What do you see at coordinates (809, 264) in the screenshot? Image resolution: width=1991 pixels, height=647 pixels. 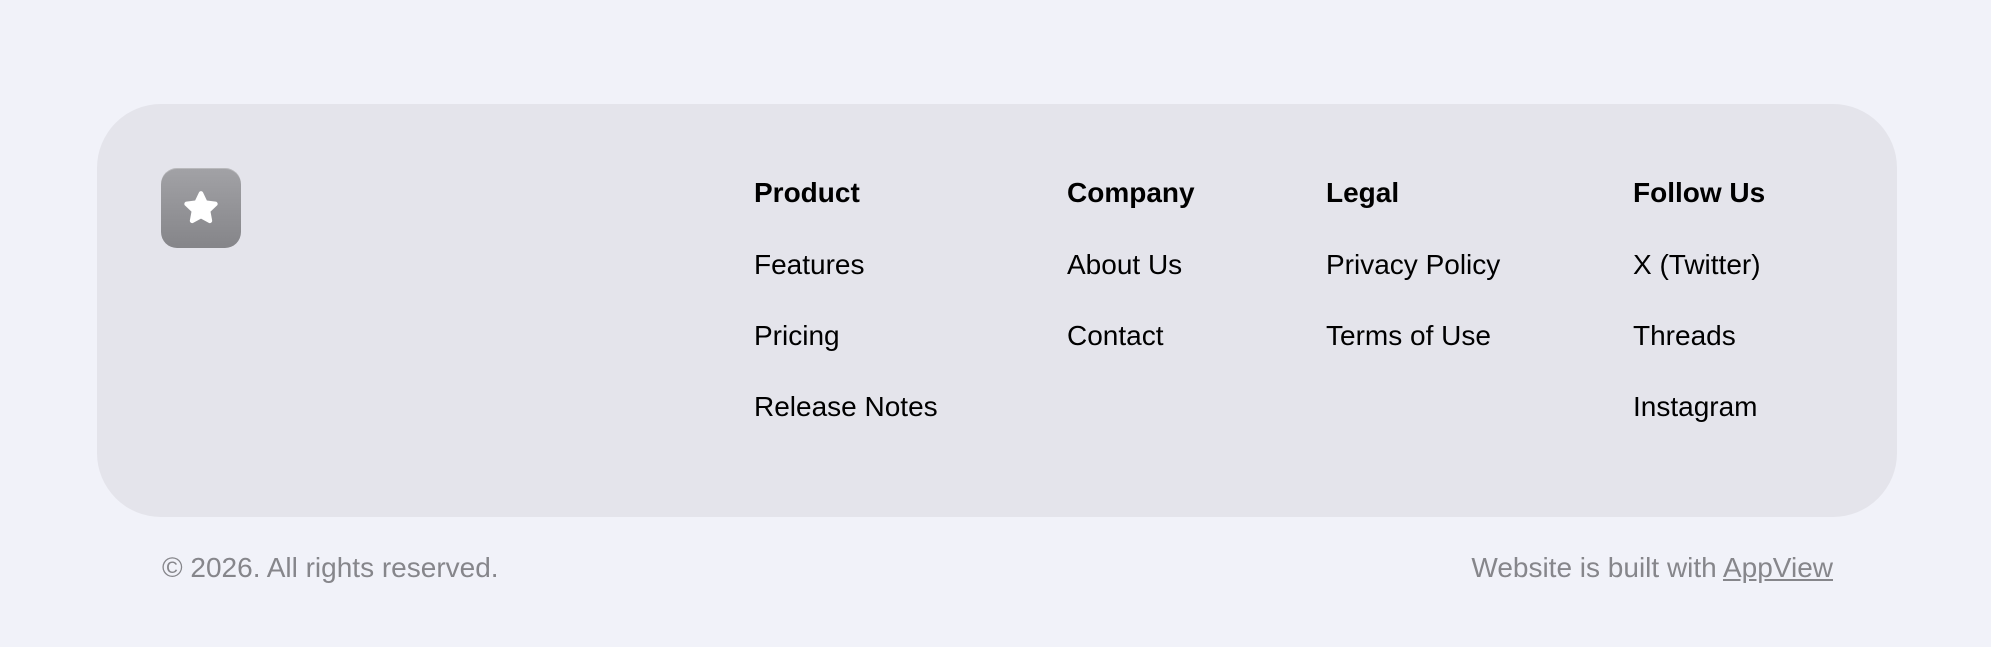 I see `link-features: Features` at bounding box center [809, 264].